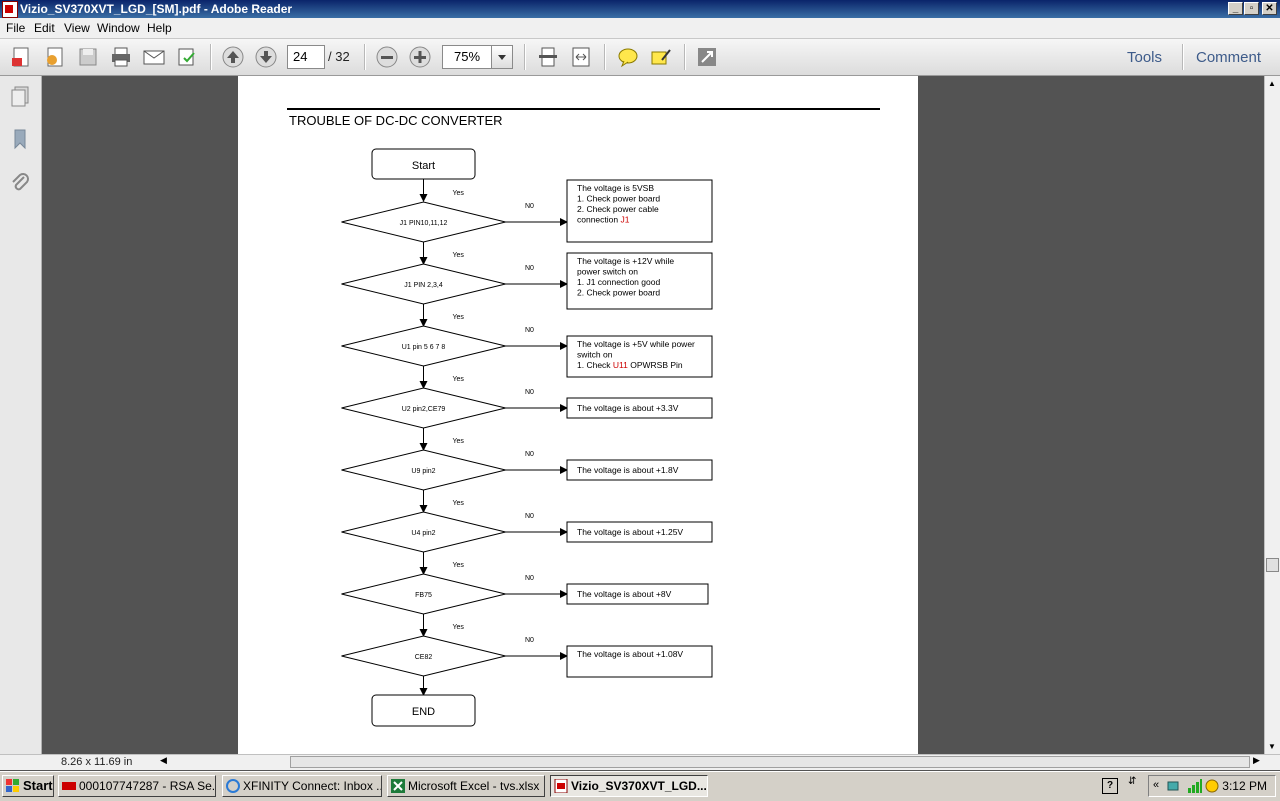 Image resolution: width=1280 pixels, height=801 pixels. I want to click on help-icon: ?, so click(1110, 786).